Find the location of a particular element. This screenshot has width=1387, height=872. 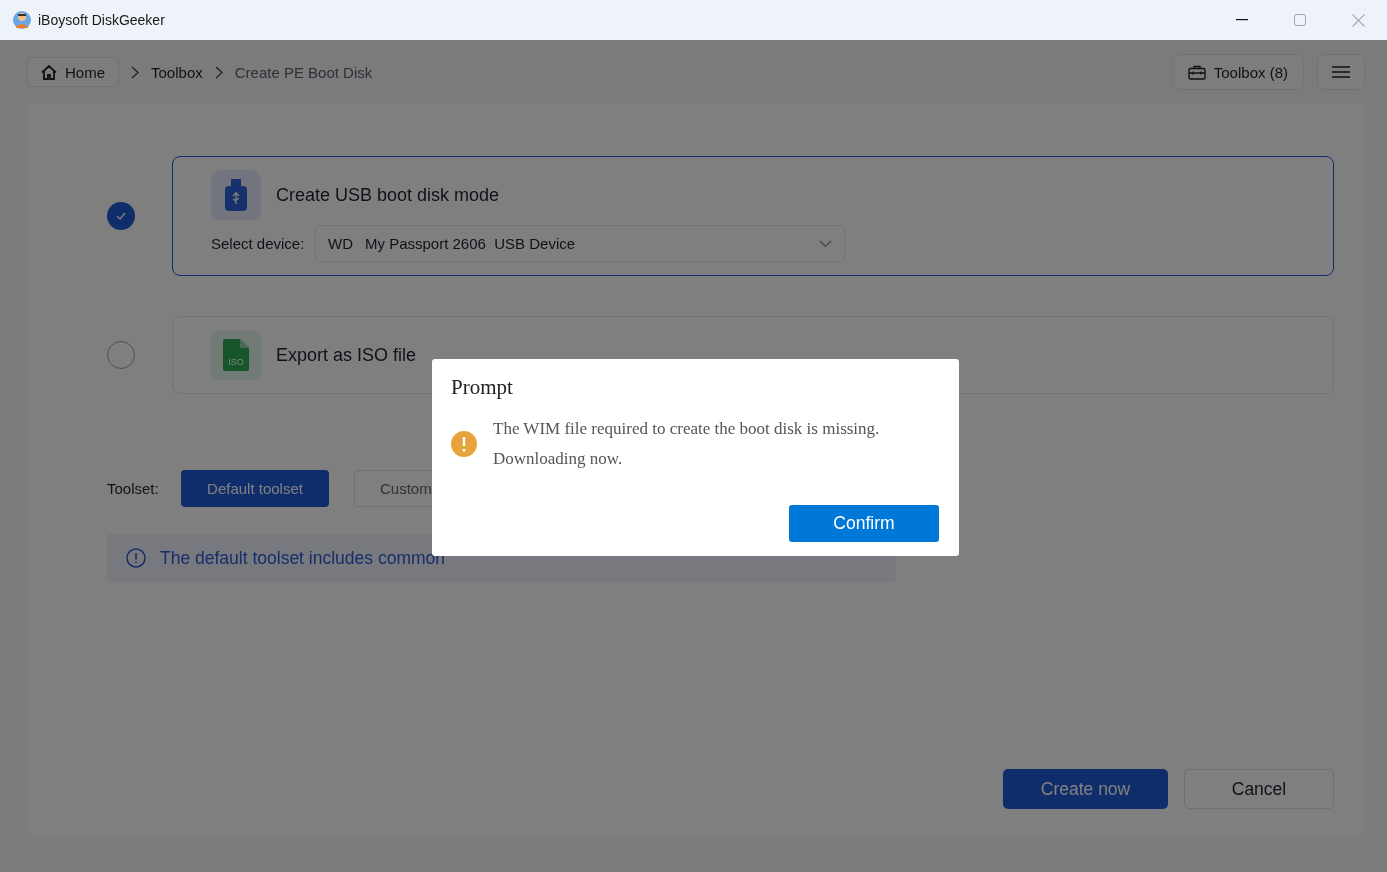

warning-icon is located at coordinates (464, 444).